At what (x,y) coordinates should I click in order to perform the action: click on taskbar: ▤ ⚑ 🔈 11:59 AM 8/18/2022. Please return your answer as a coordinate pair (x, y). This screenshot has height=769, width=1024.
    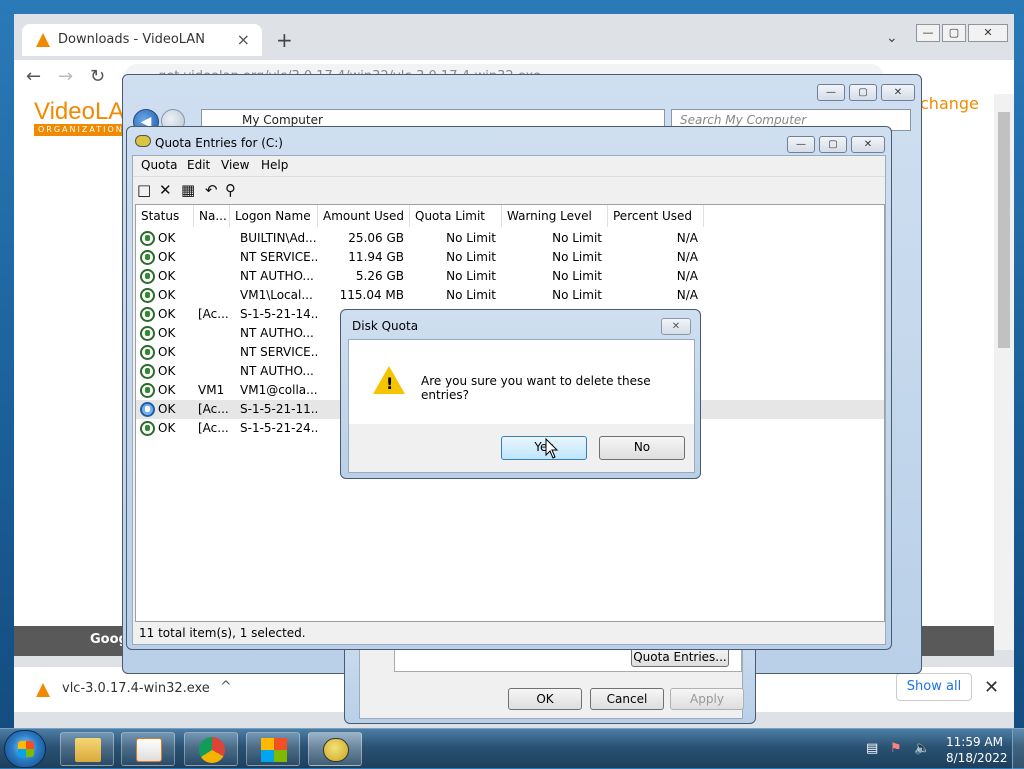
    Looking at the image, I should click on (512, 748).